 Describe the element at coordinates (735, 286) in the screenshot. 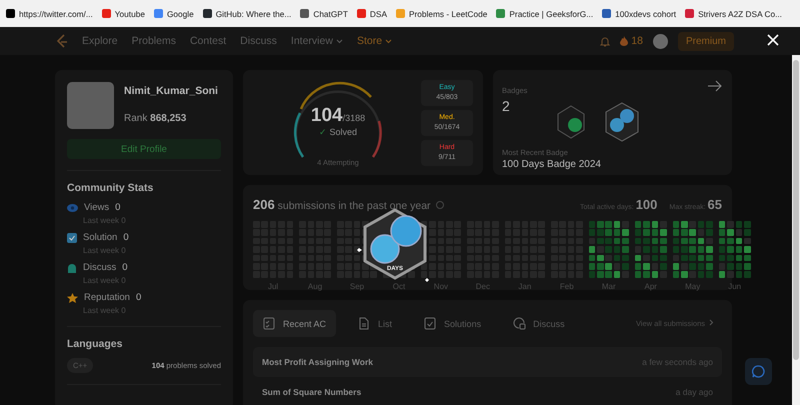

I see `month-label: Jun` at that location.